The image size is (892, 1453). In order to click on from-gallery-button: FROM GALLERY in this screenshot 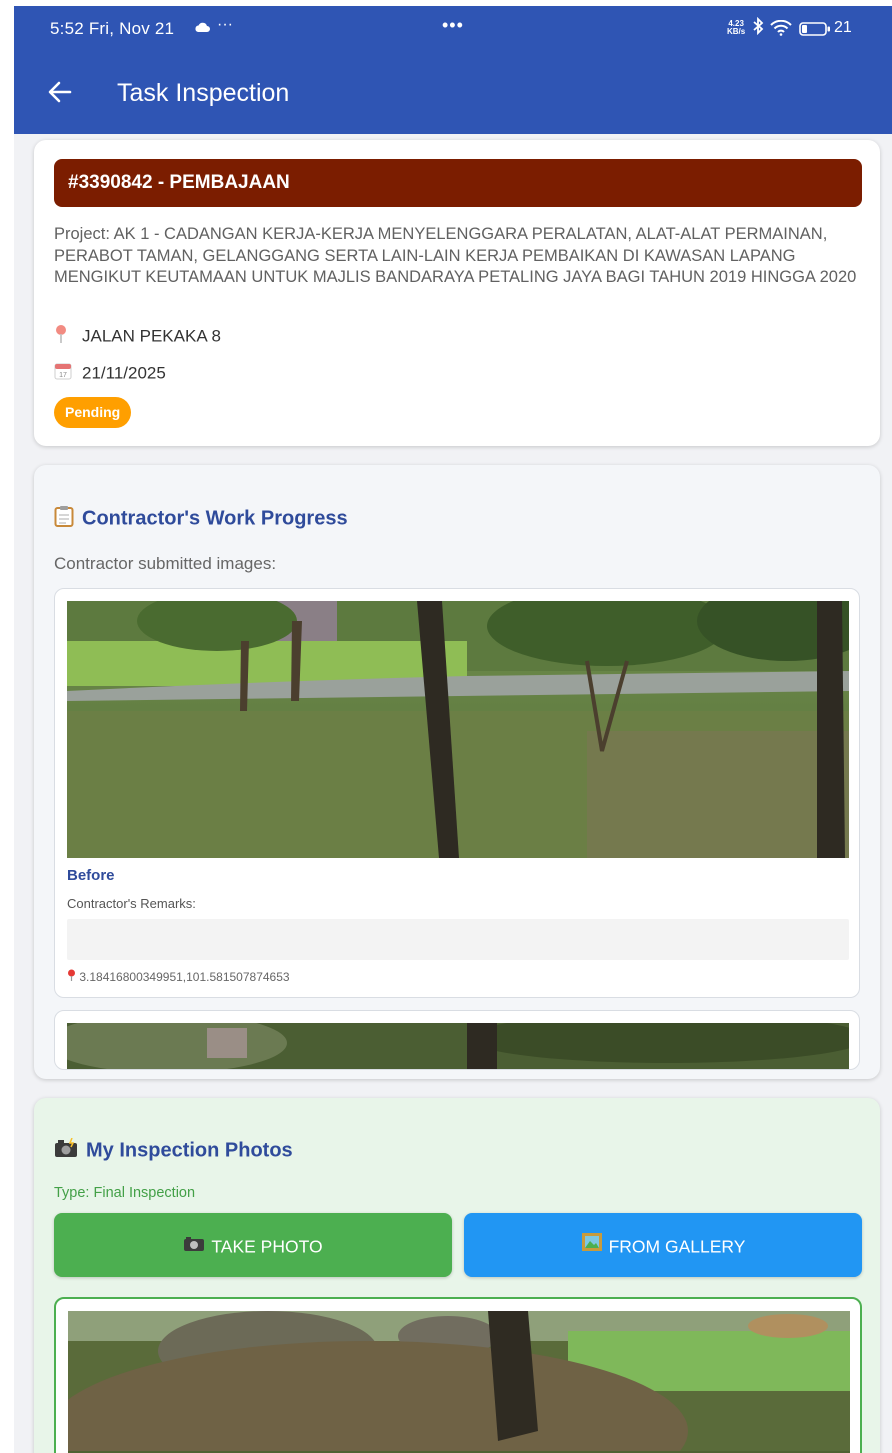, I will do `click(663, 1245)`.